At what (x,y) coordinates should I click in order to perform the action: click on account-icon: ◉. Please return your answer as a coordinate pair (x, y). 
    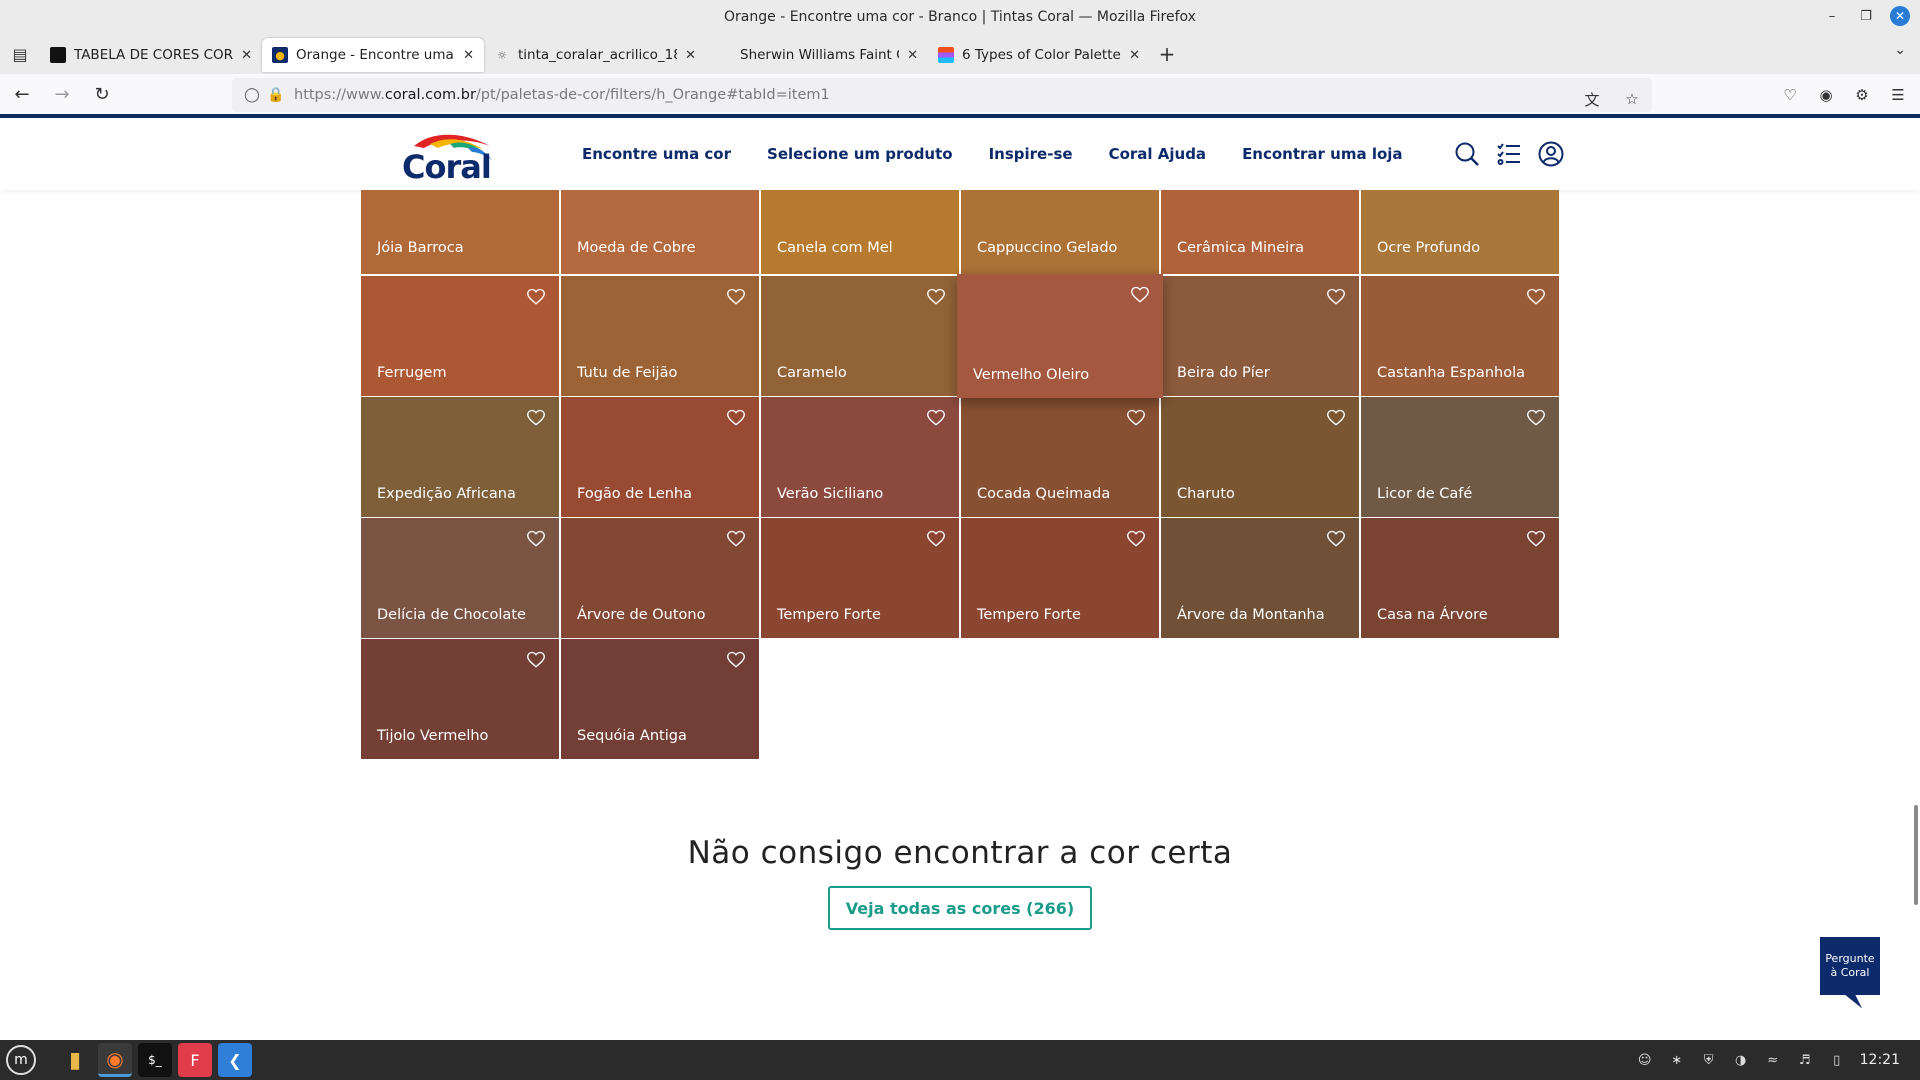
    Looking at the image, I should click on (1826, 95).